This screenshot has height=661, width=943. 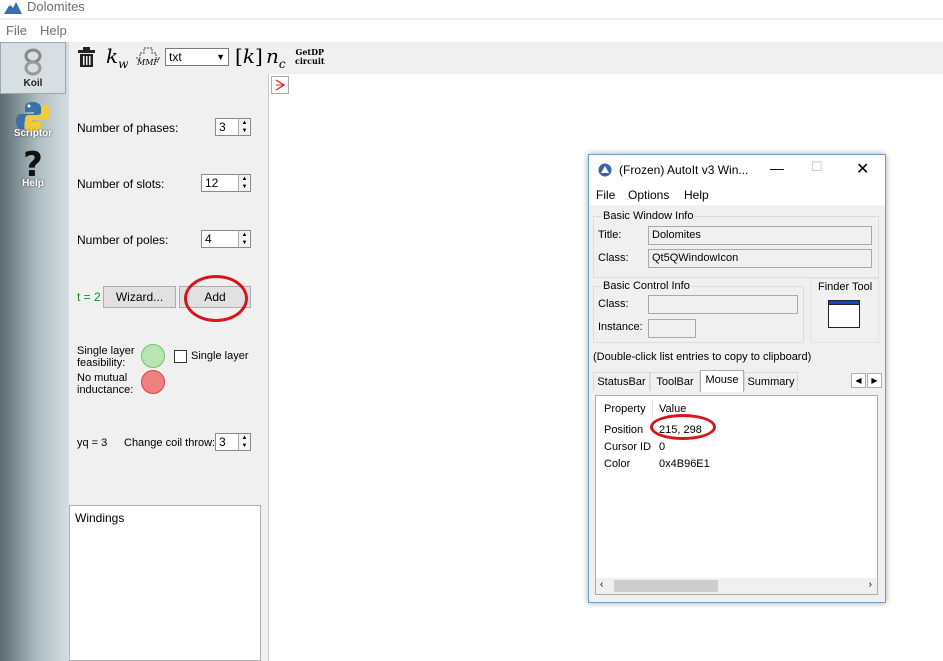 I want to click on single-layer-feas-line2: feasibility:, so click(x=101, y=363).